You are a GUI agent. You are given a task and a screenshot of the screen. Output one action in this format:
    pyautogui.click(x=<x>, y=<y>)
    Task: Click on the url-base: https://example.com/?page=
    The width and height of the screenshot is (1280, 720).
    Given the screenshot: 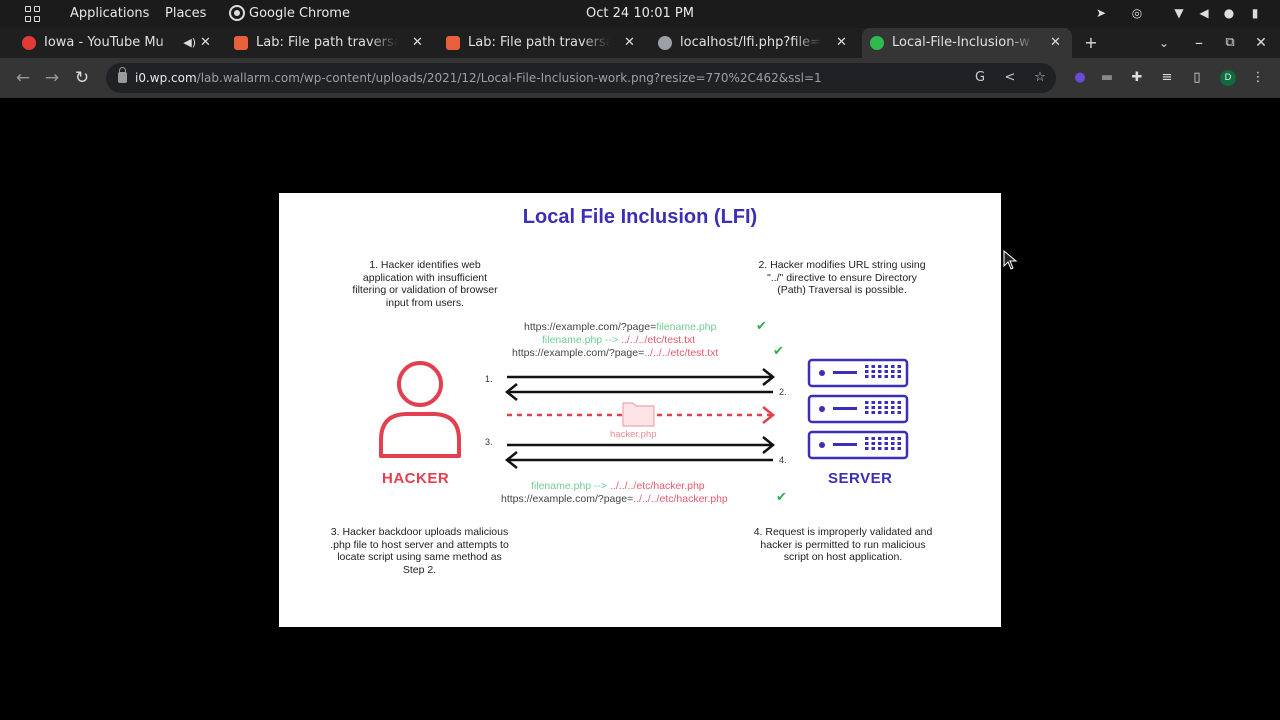 What is the action you would take?
    pyautogui.click(x=590, y=327)
    